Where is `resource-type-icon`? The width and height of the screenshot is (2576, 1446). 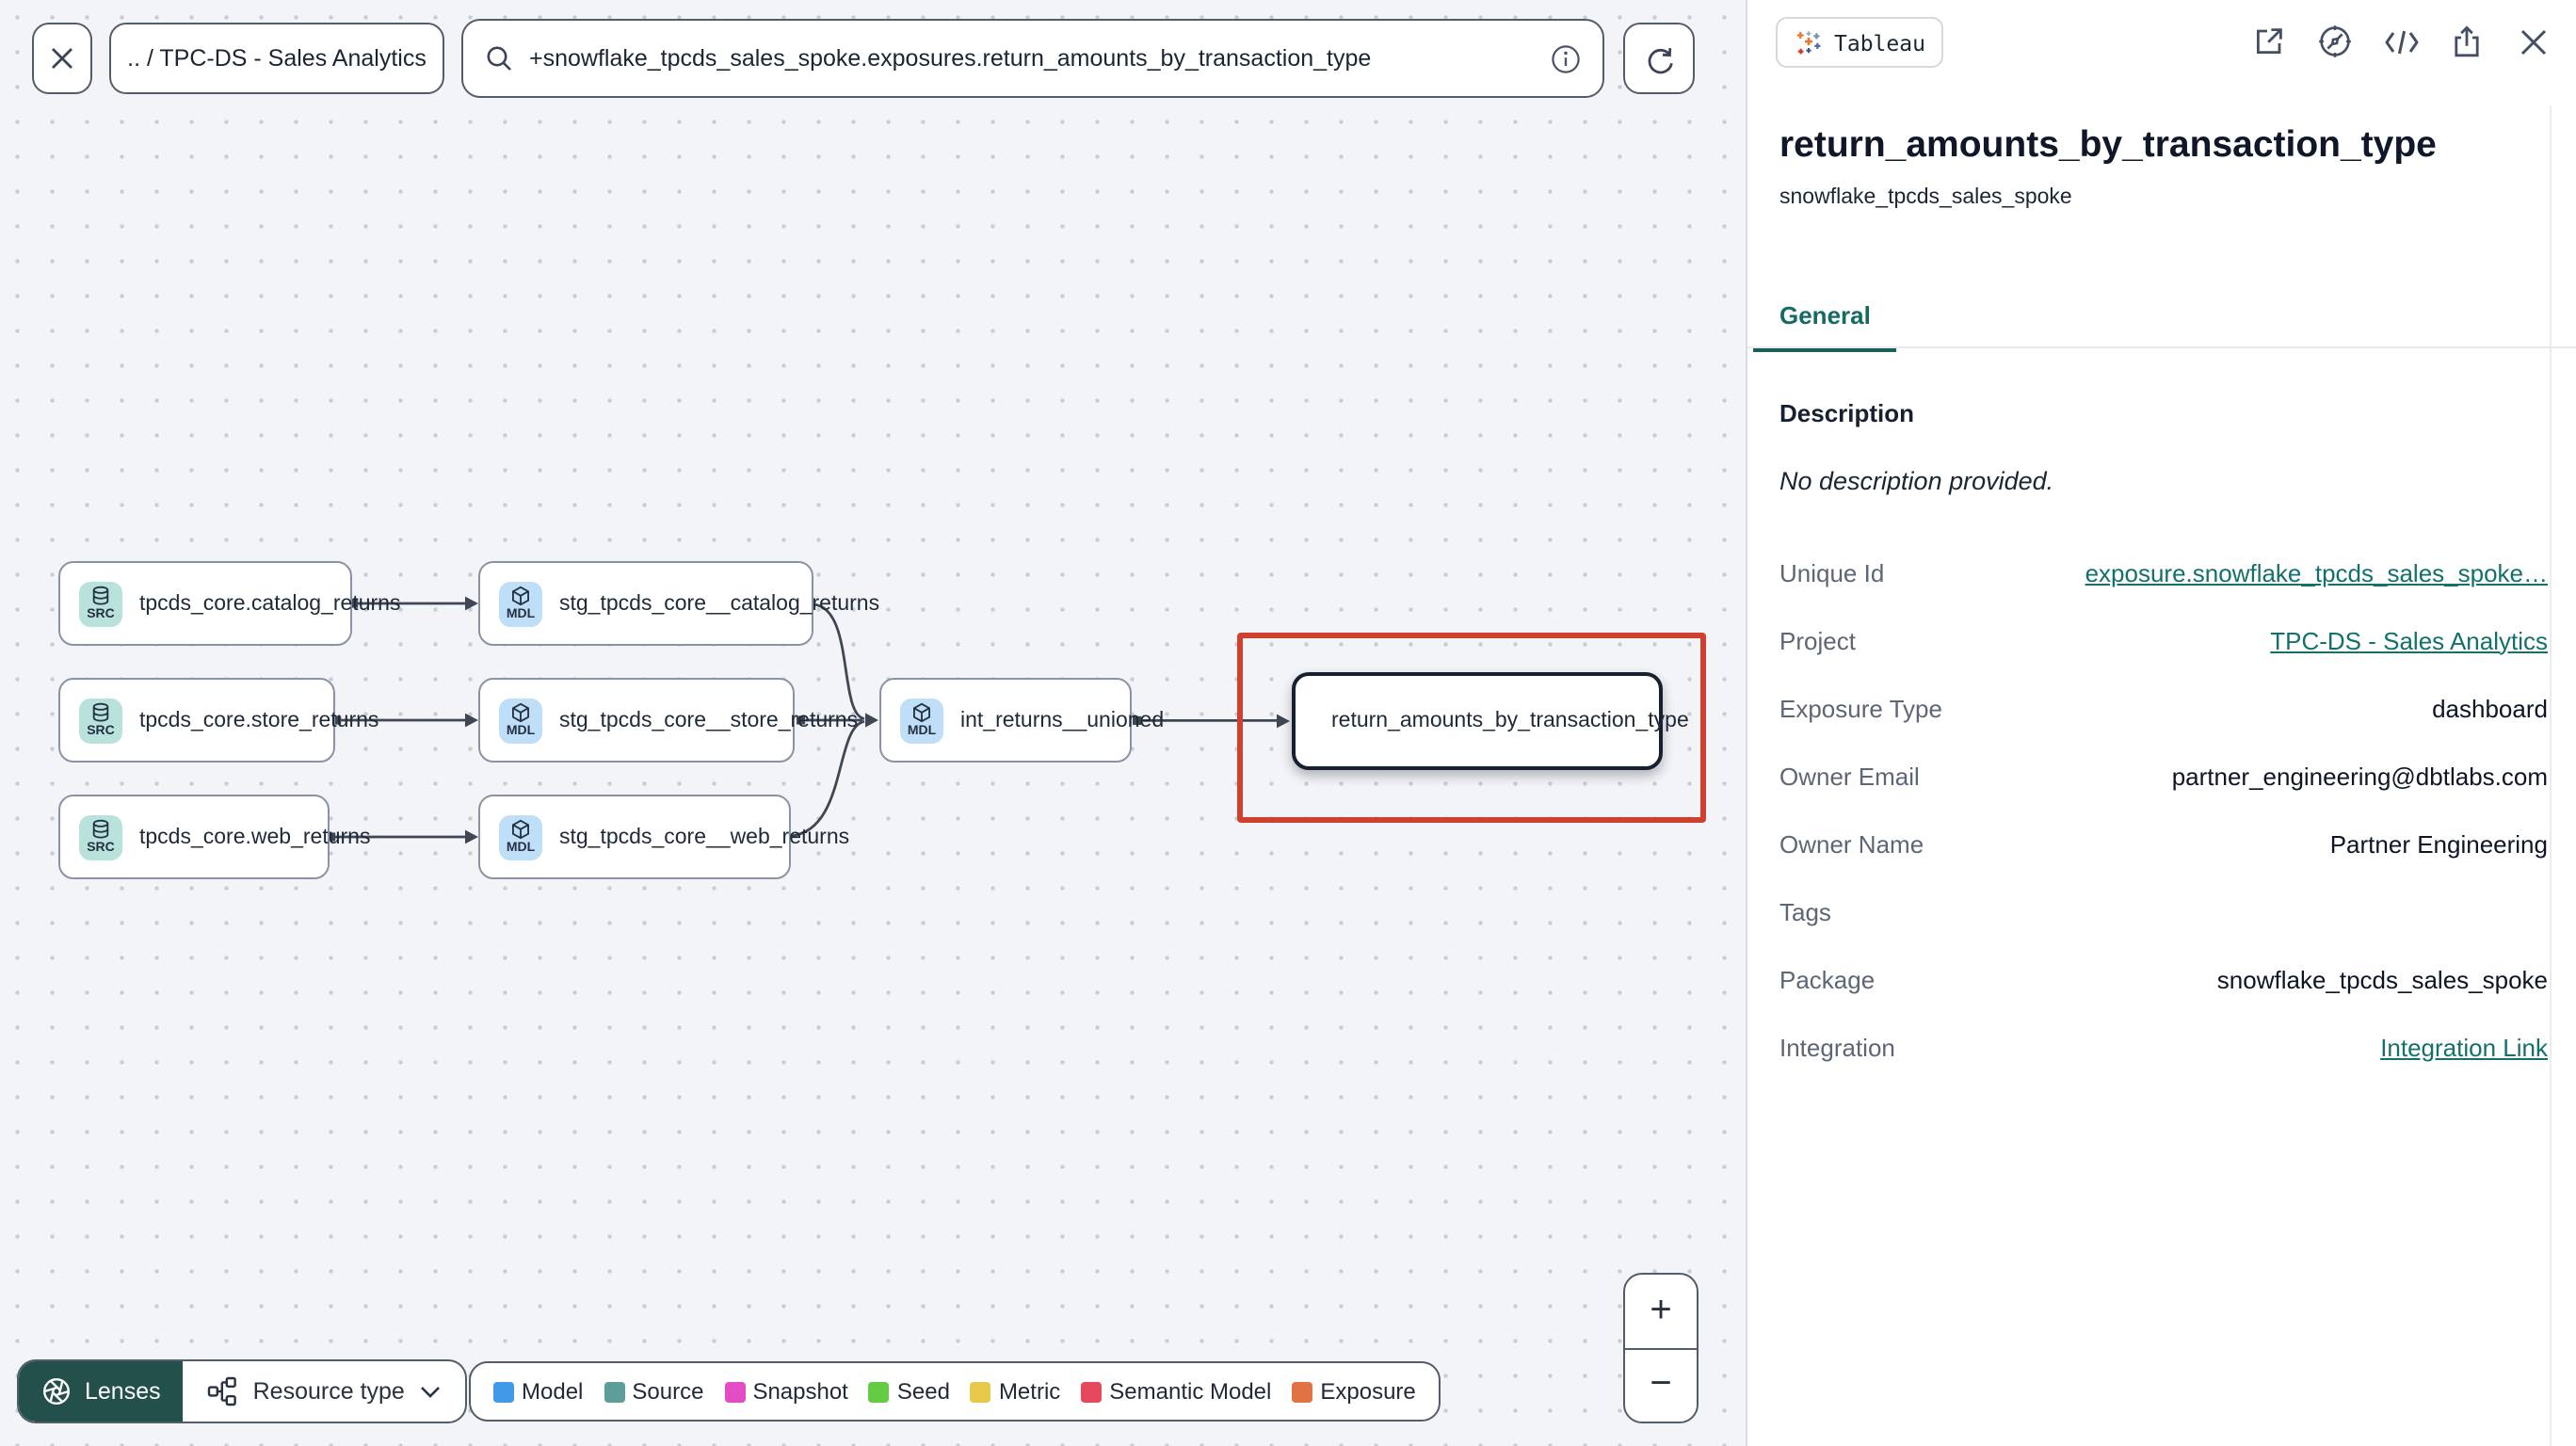 resource-type-icon is located at coordinates (222, 1391).